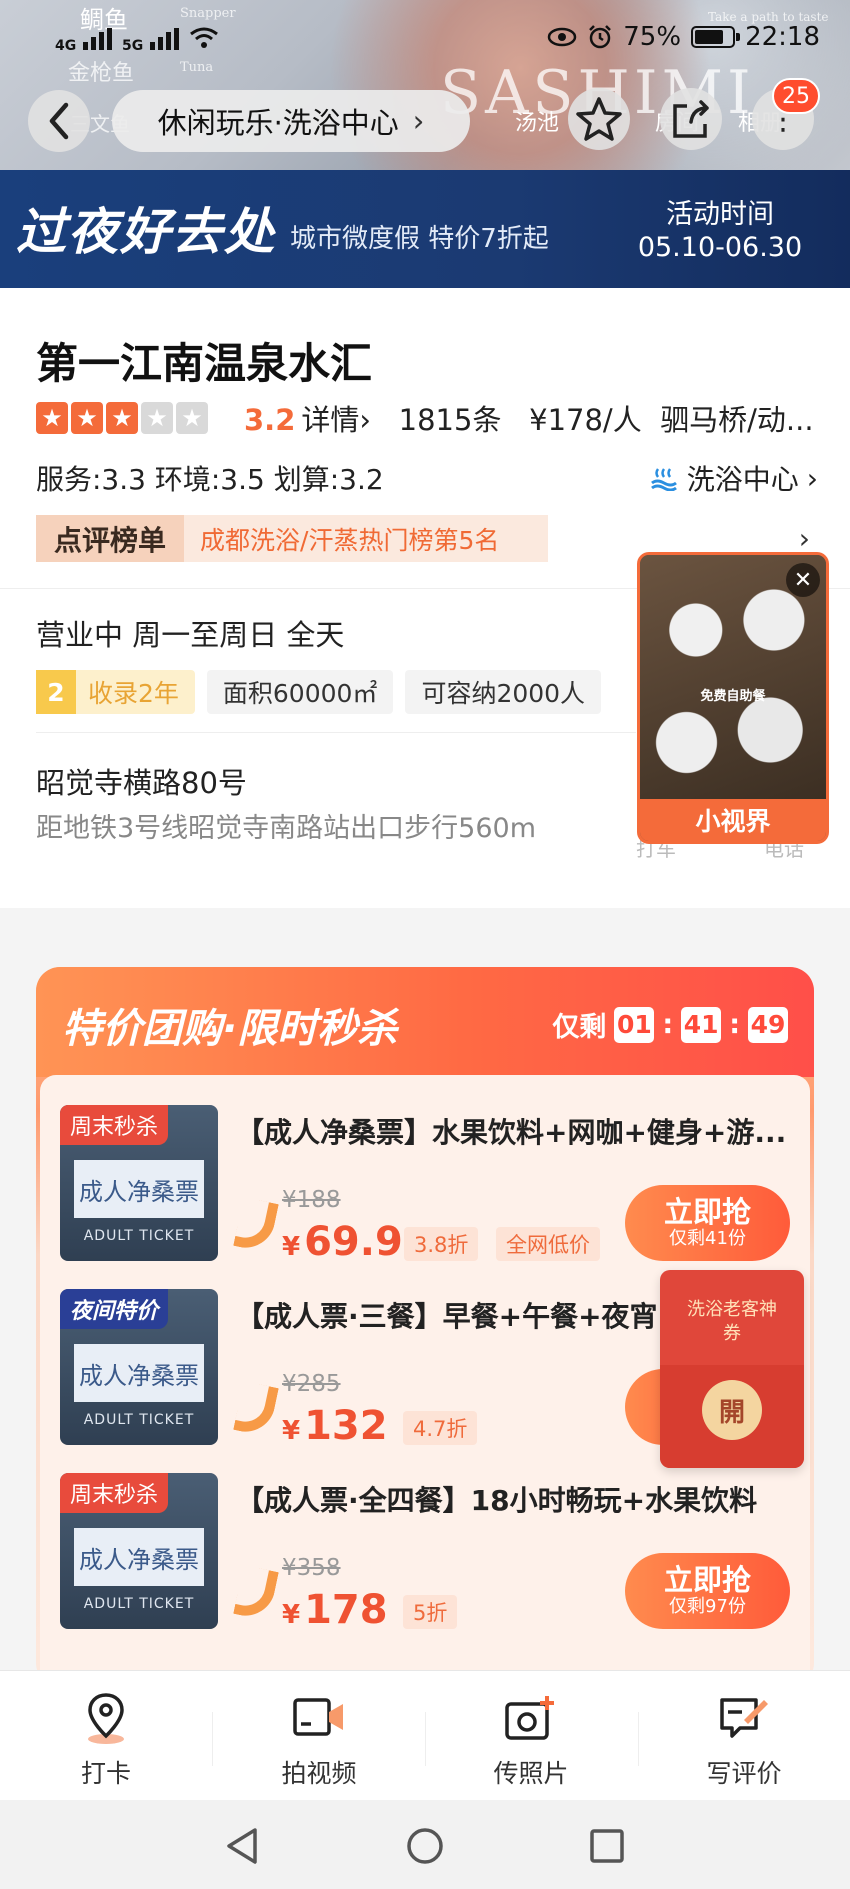  Describe the element at coordinates (447, 1316) in the screenshot. I see `deal-title: 【成人票·三餐】早餐+午餐+夜宵` at that location.